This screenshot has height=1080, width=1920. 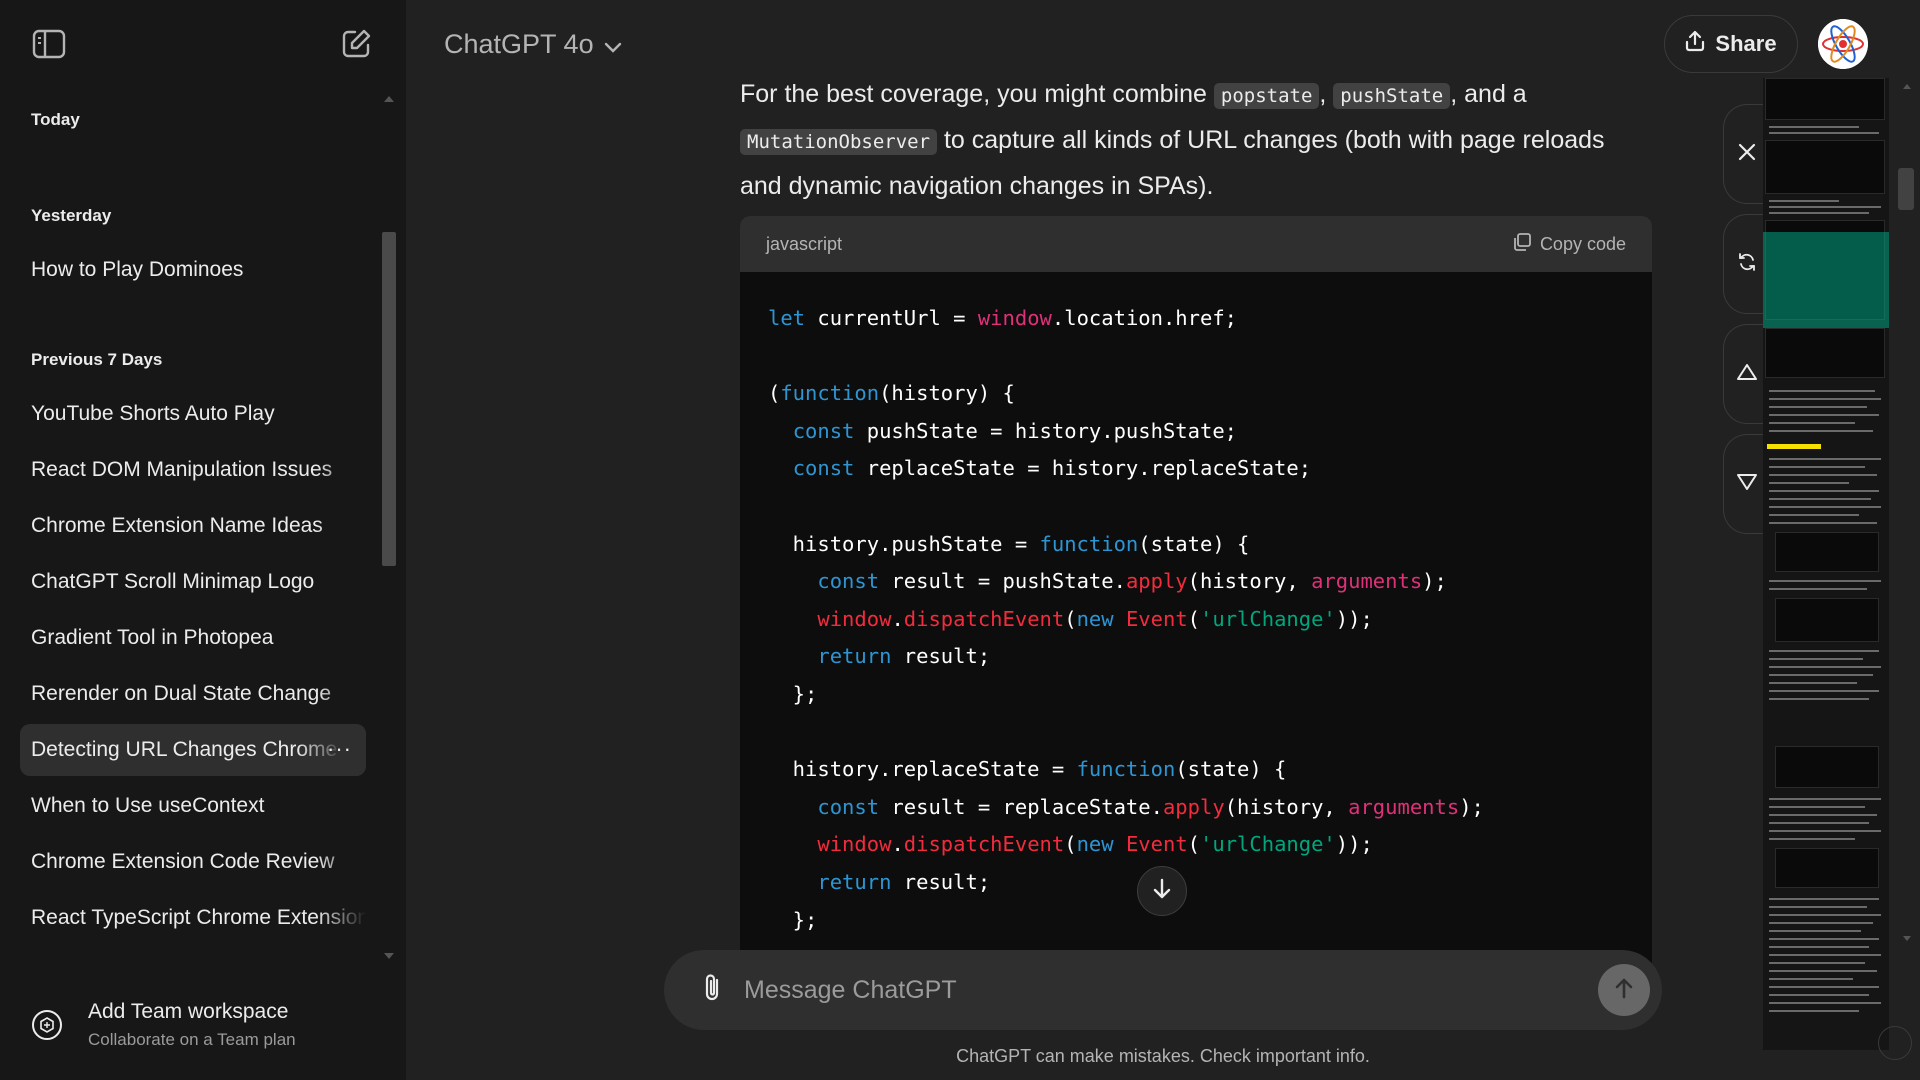 I want to click on inline-code-mutationobserver: MutationObserver, so click(x=839, y=142).